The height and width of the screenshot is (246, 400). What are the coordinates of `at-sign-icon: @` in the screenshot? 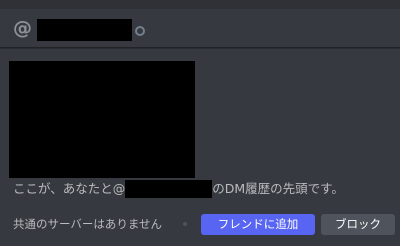 It's located at (22, 28).